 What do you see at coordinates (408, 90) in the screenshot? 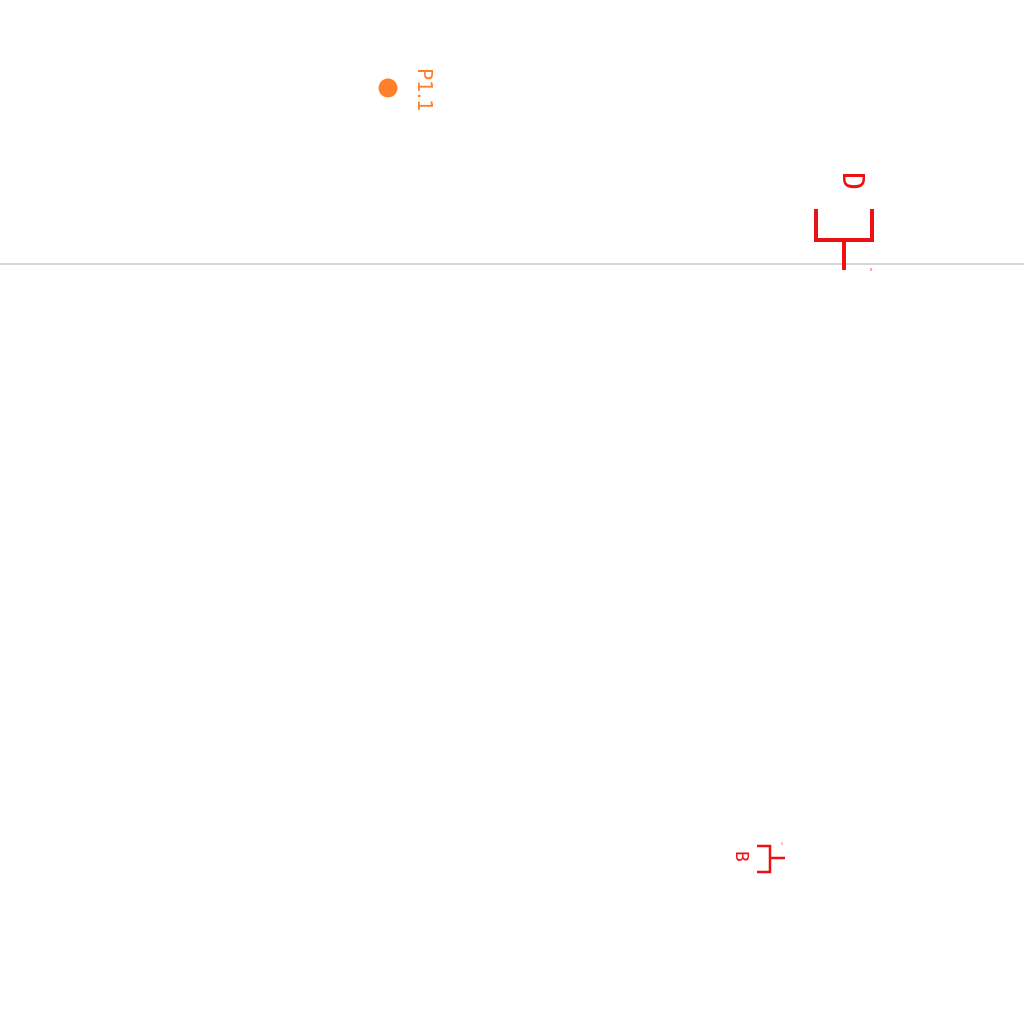
I see `pin-marker: P1.1` at bounding box center [408, 90].